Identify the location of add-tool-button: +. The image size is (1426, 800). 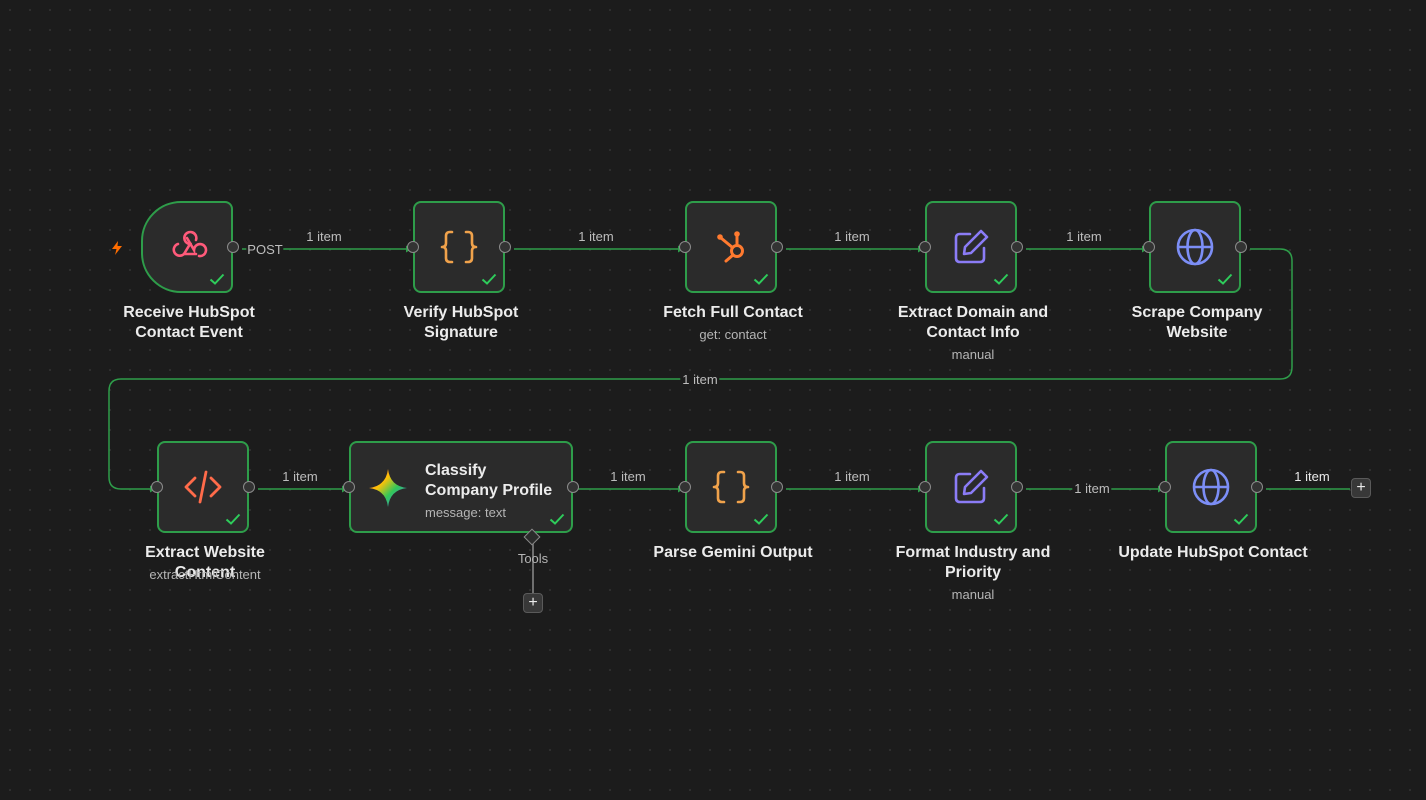
(533, 603).